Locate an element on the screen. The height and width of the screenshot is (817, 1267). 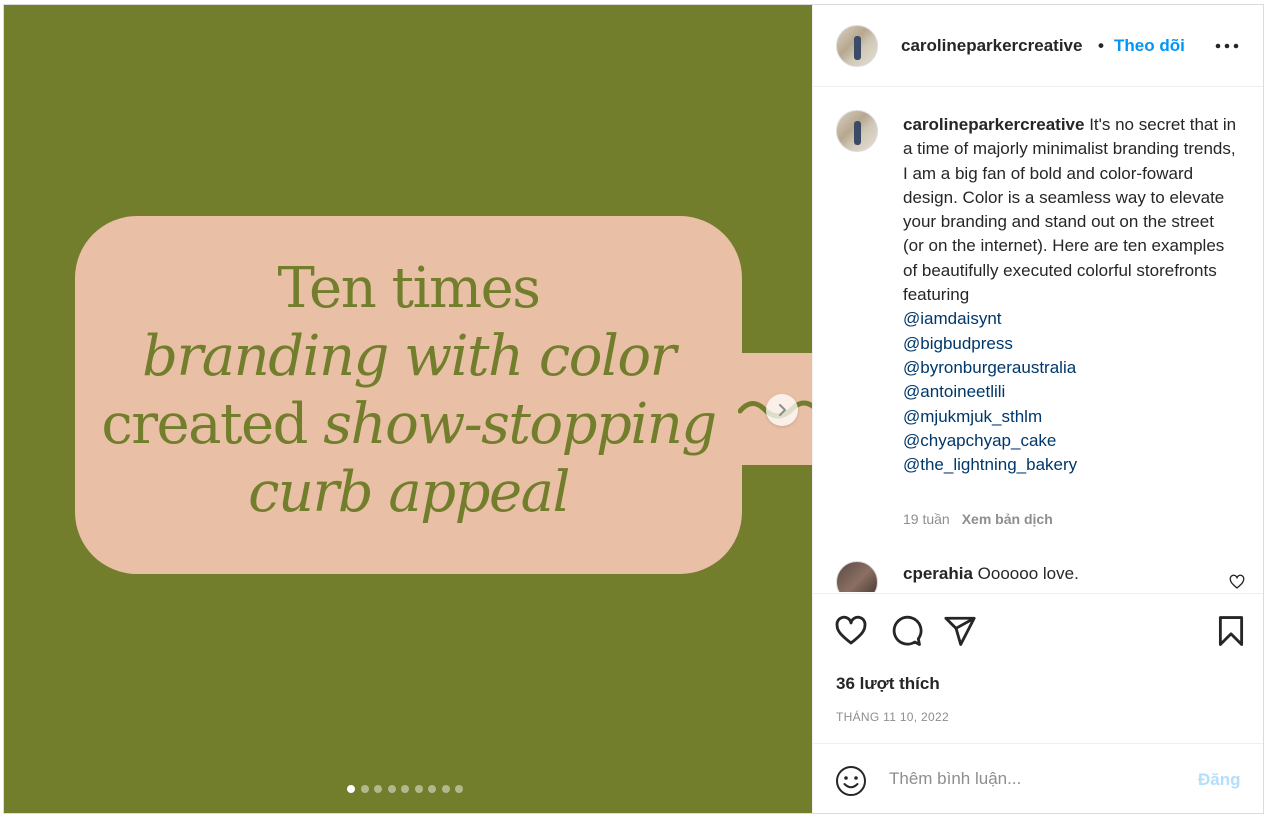
next-slide-button is located at coordinates (782, 410).